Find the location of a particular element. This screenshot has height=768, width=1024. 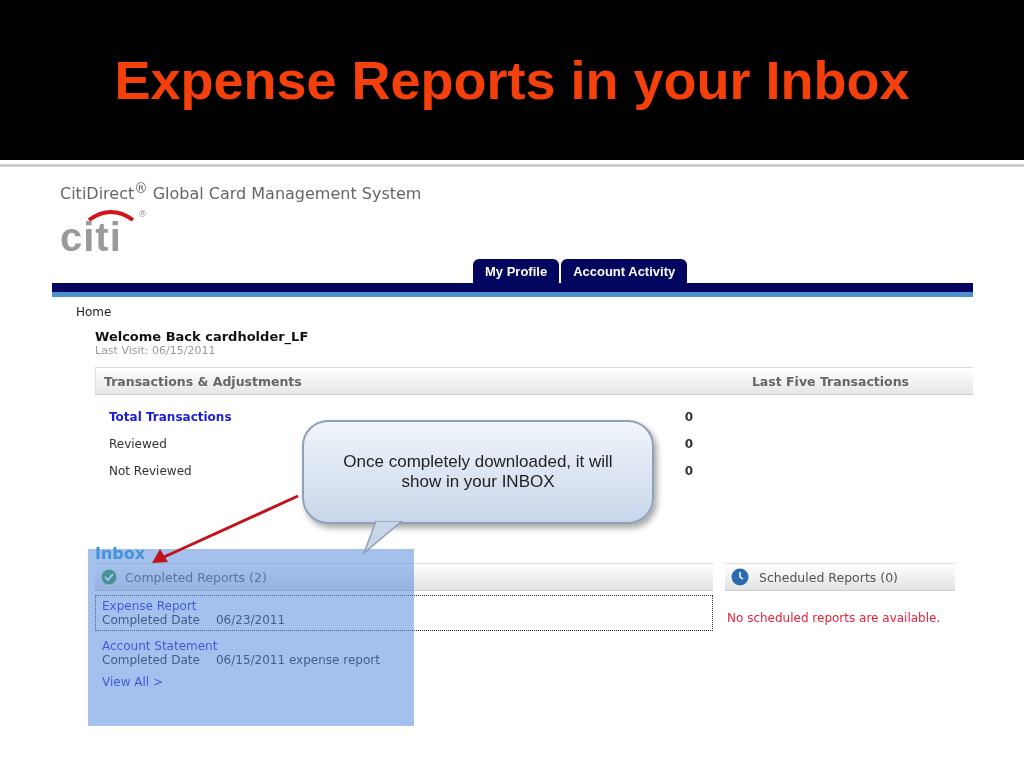

inbox-title: Inbox is located at coordinates (121, 554).